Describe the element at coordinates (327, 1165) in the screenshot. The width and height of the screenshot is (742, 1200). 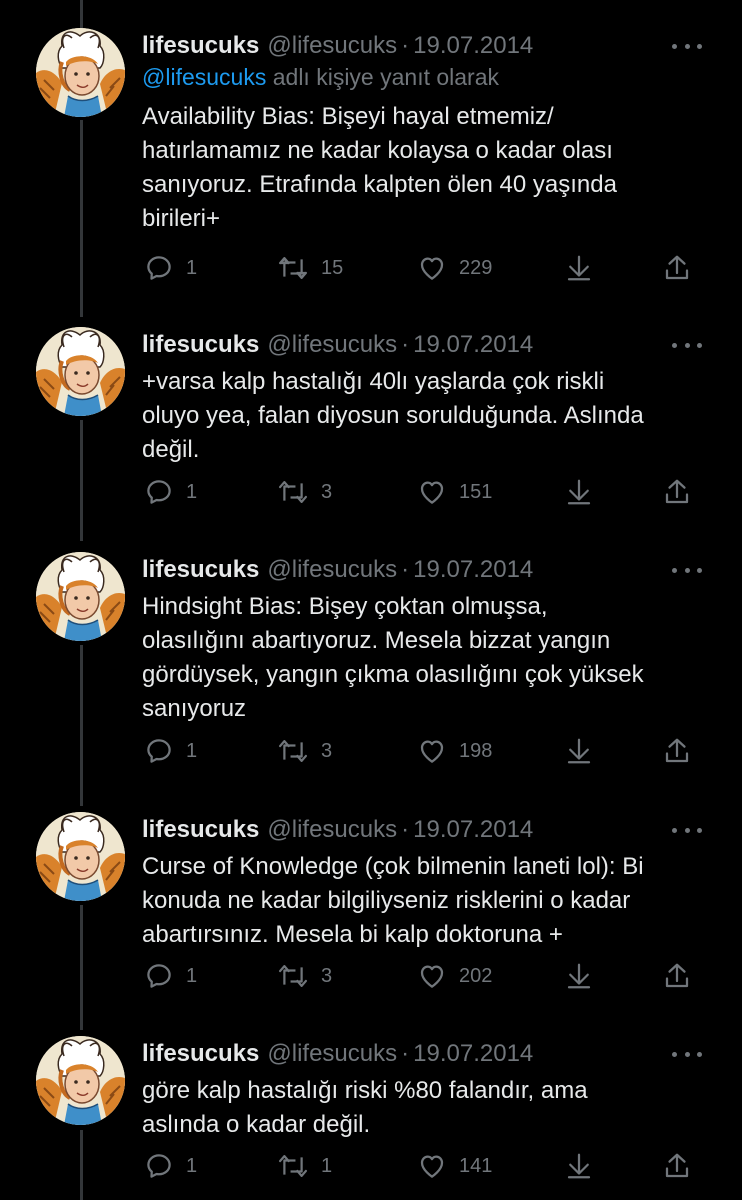
I see `retweet-count: 1` at that location.